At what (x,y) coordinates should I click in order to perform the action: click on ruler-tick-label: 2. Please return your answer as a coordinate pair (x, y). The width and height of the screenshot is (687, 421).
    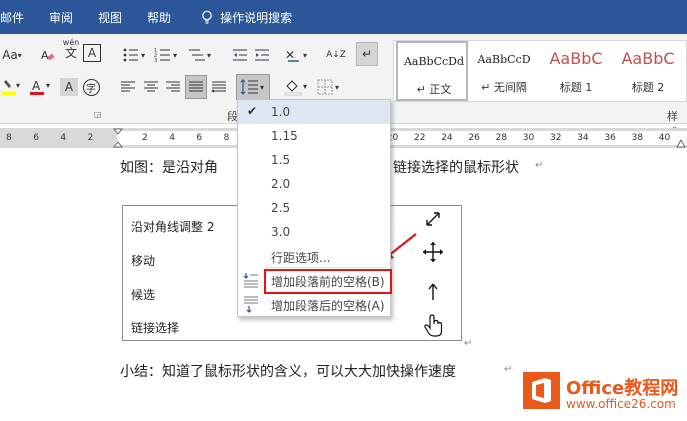
    Looking at the image, I should click on (90, 138).